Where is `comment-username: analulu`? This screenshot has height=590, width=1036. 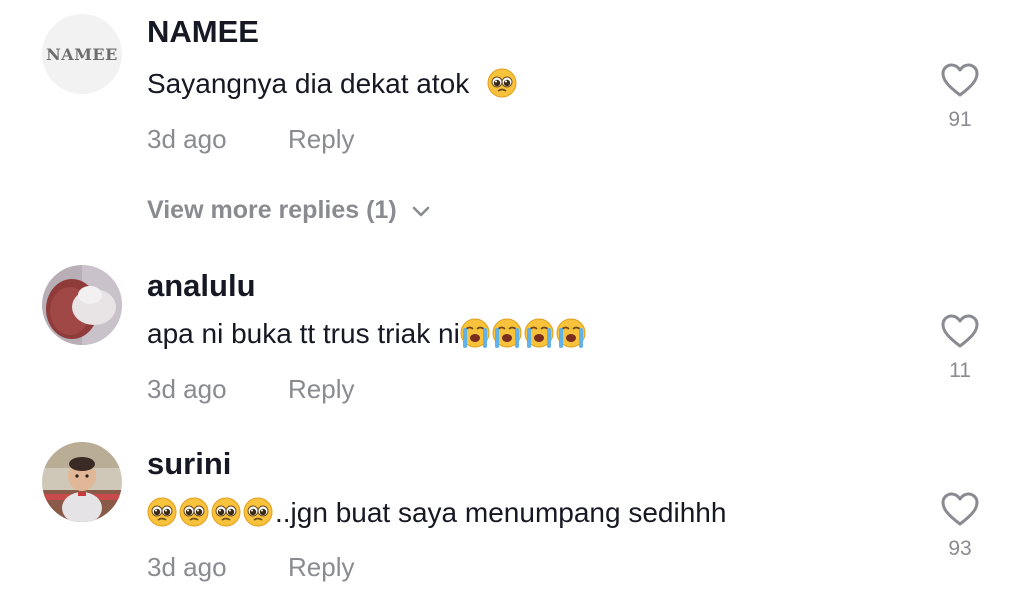 comment-username: analulu is located at coordinates (201, 286).